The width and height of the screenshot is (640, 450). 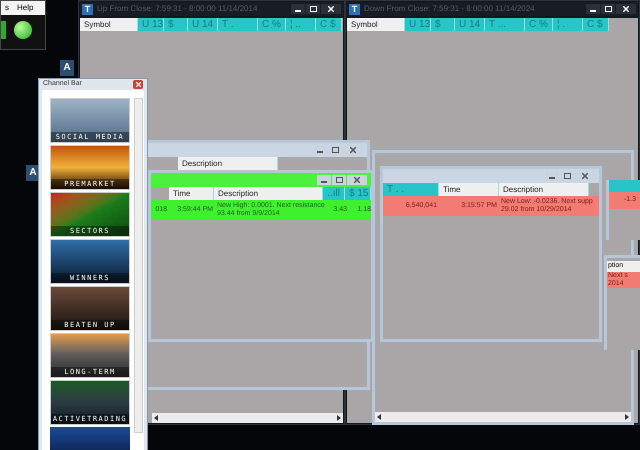 I want to click on status-light-icon, so click(x=23, y=30).